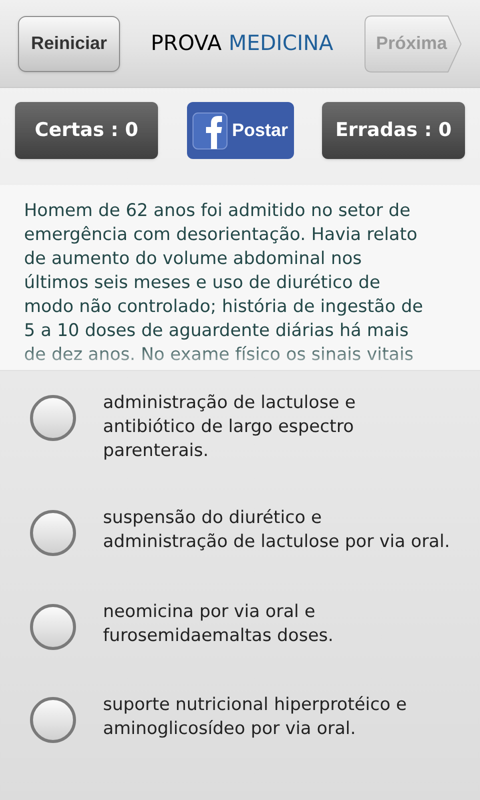 This screenshot has height=800, width=480. What do you see at coordinates (393, 130) in the screenshot?
I see `wrong-count: Erradas : 0` at bounding box center [393, 130].